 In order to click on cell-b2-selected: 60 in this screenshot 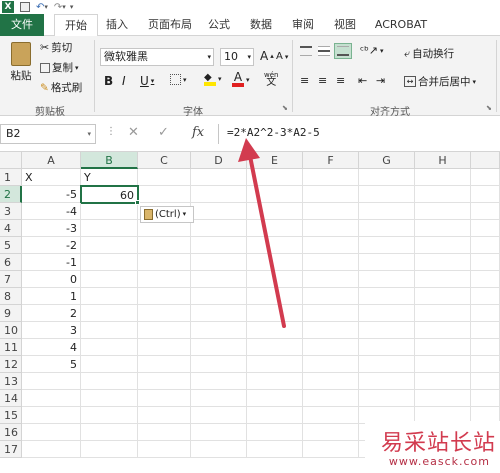, I will do `click(109, 194)`.